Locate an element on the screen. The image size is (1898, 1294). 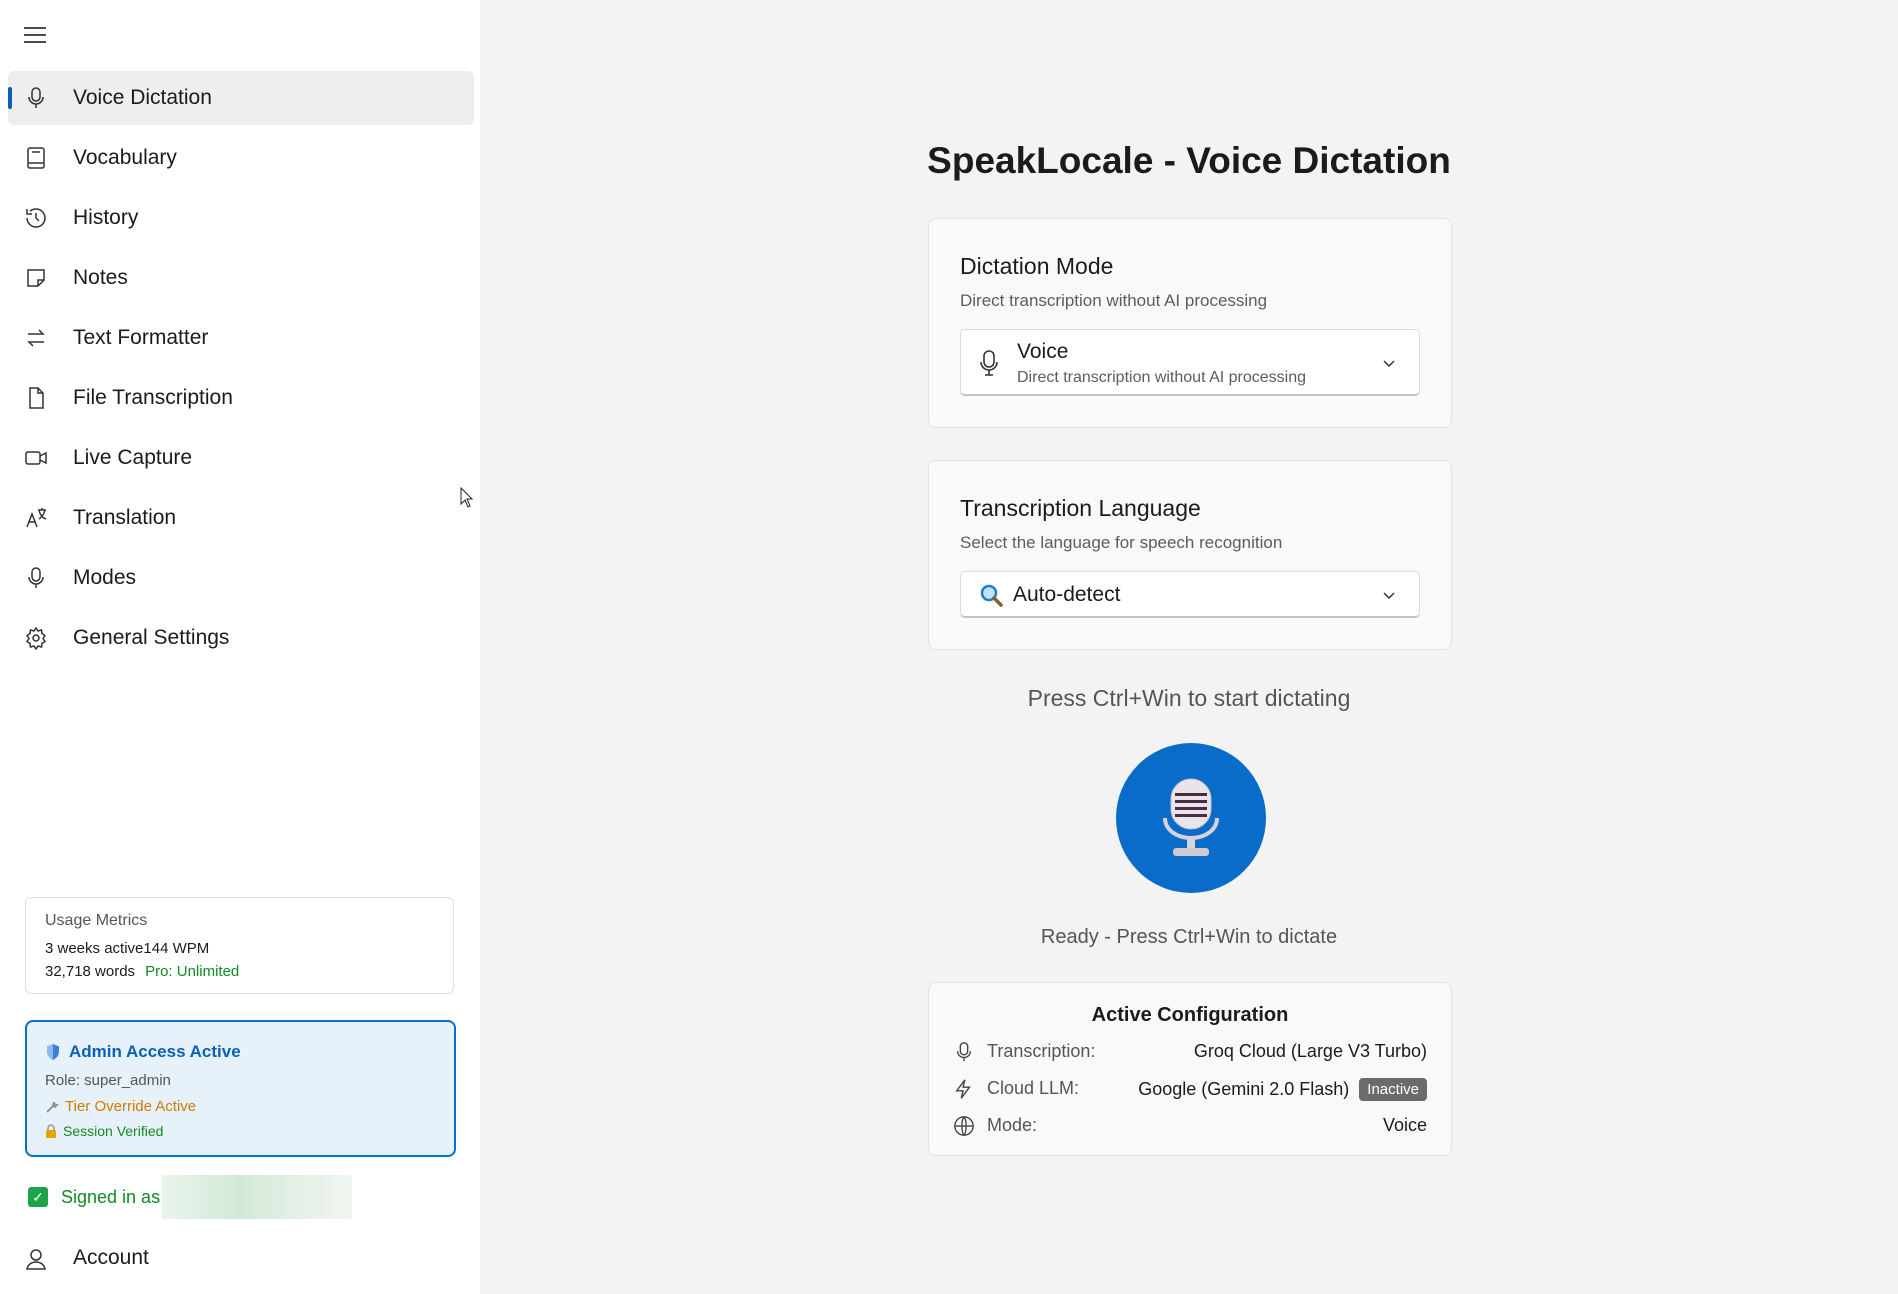
config-key: Mode: is located at coordinates (1012, 1125).